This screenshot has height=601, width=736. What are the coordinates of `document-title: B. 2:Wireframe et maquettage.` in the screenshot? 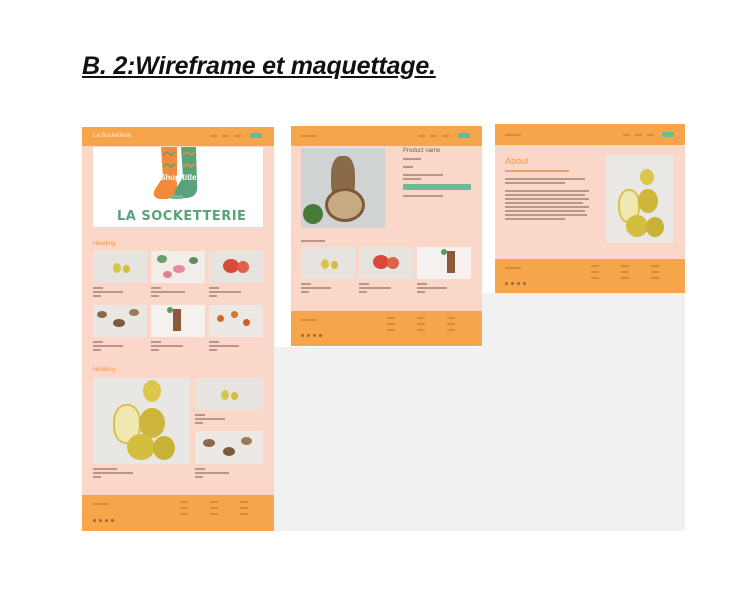 It's located at (259, 66).